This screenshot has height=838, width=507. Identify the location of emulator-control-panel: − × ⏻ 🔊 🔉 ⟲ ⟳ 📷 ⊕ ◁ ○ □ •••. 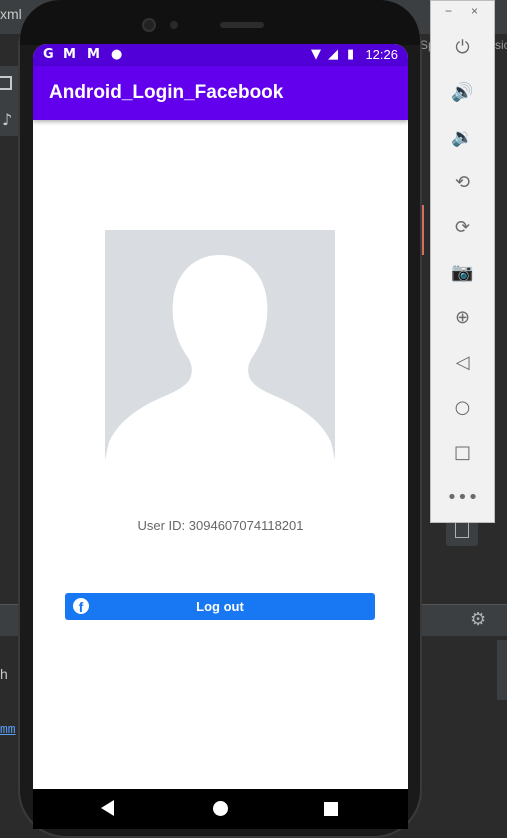
(462, 261).